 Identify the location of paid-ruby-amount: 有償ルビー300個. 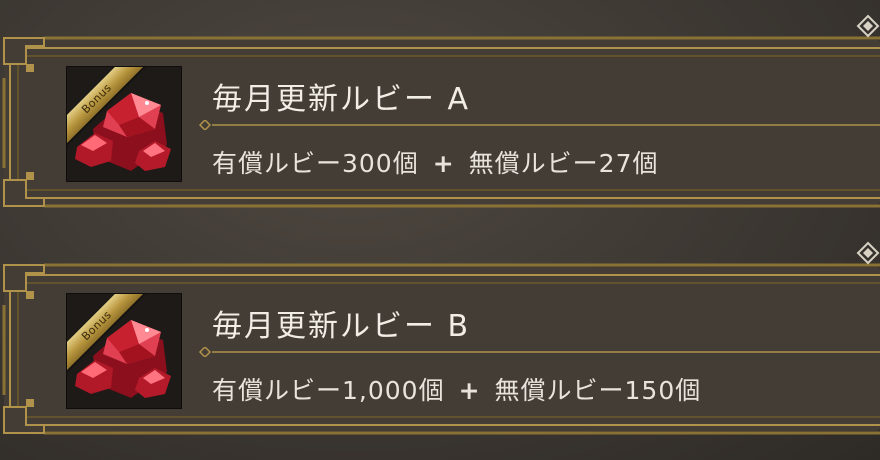
(315, 163).